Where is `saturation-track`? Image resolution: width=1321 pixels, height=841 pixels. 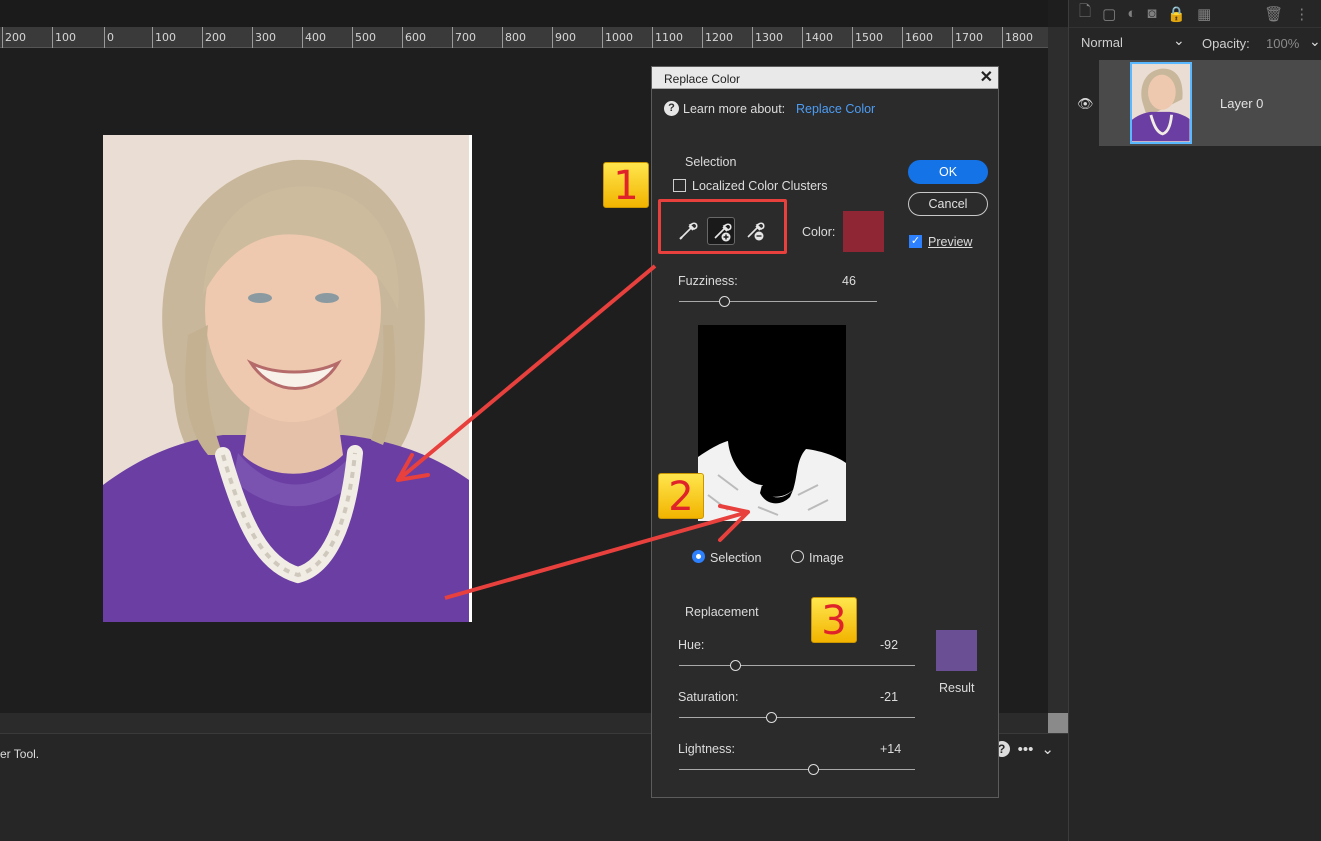 saturation-track is located at coordinates (797, 717).